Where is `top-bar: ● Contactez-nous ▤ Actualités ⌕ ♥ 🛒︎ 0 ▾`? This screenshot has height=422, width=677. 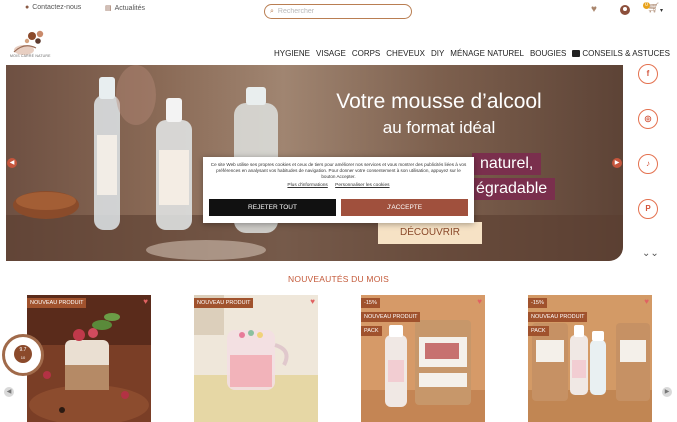
top-bar: ● Contactez-nous ▤ Actualités ⌕ ♥ 🛒︎ 0 ▾ is located at coordinates (338, 11).